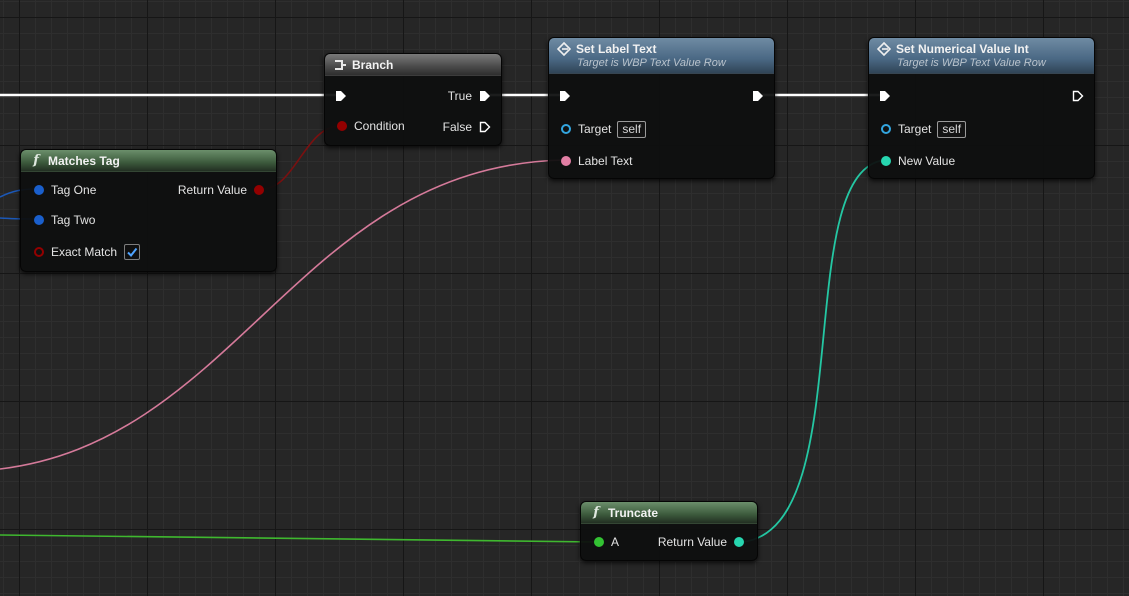  I want to click on check-icon, so click(132, 252).